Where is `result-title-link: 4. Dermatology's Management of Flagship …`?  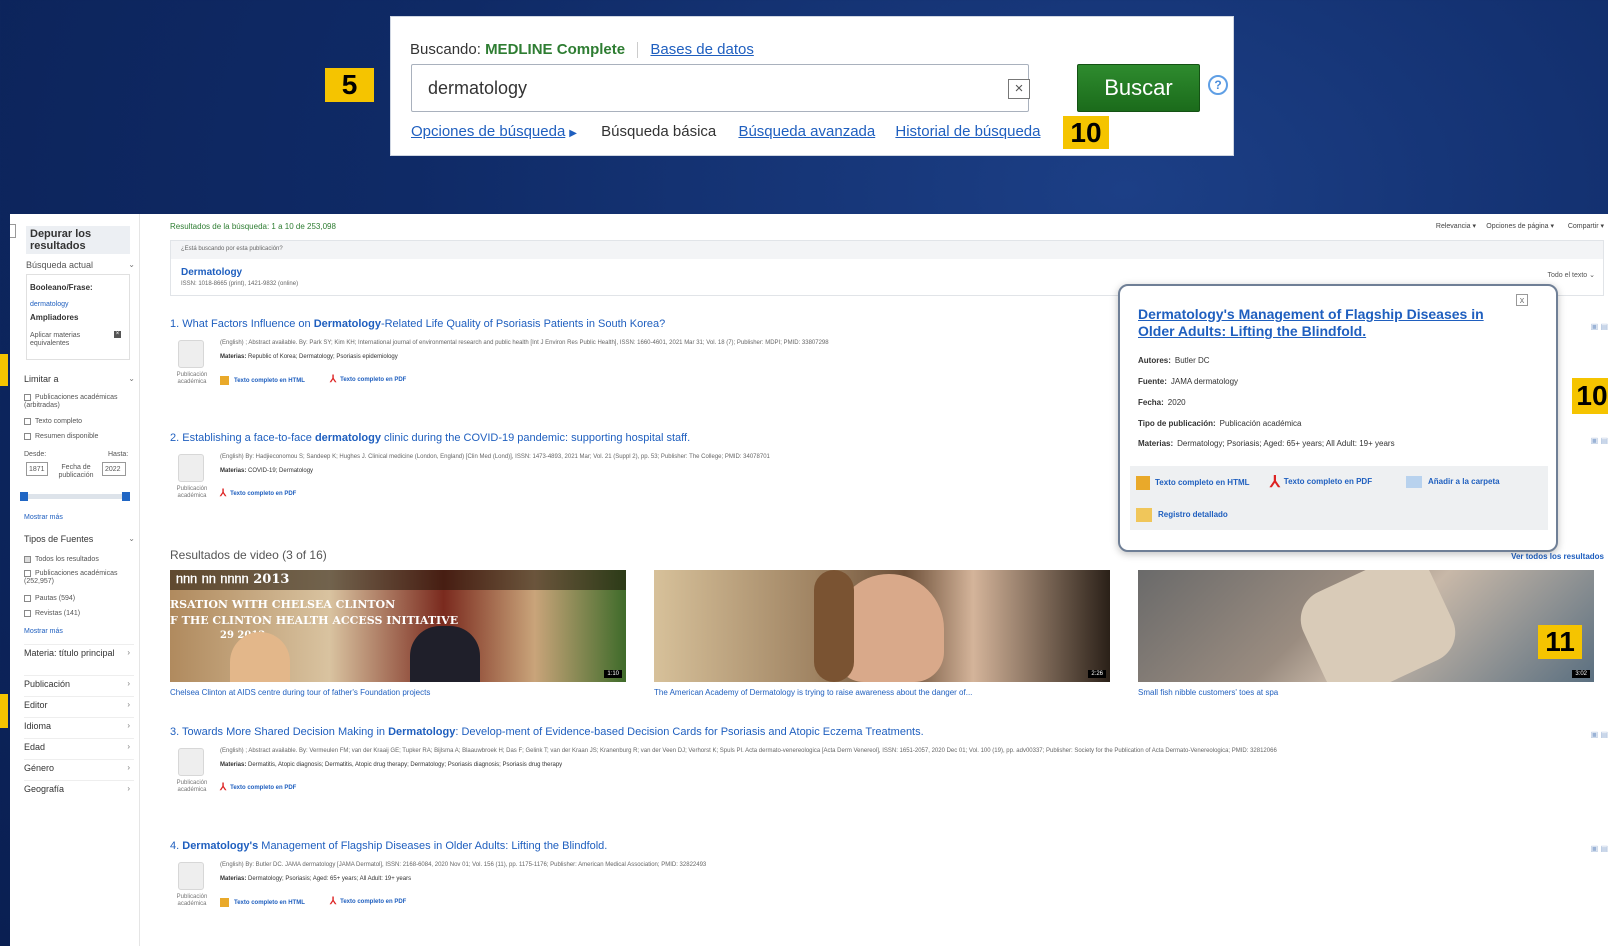
result-title-link: 4. Dermatology's Management of Flagship … is located at coordinates (388, 846).